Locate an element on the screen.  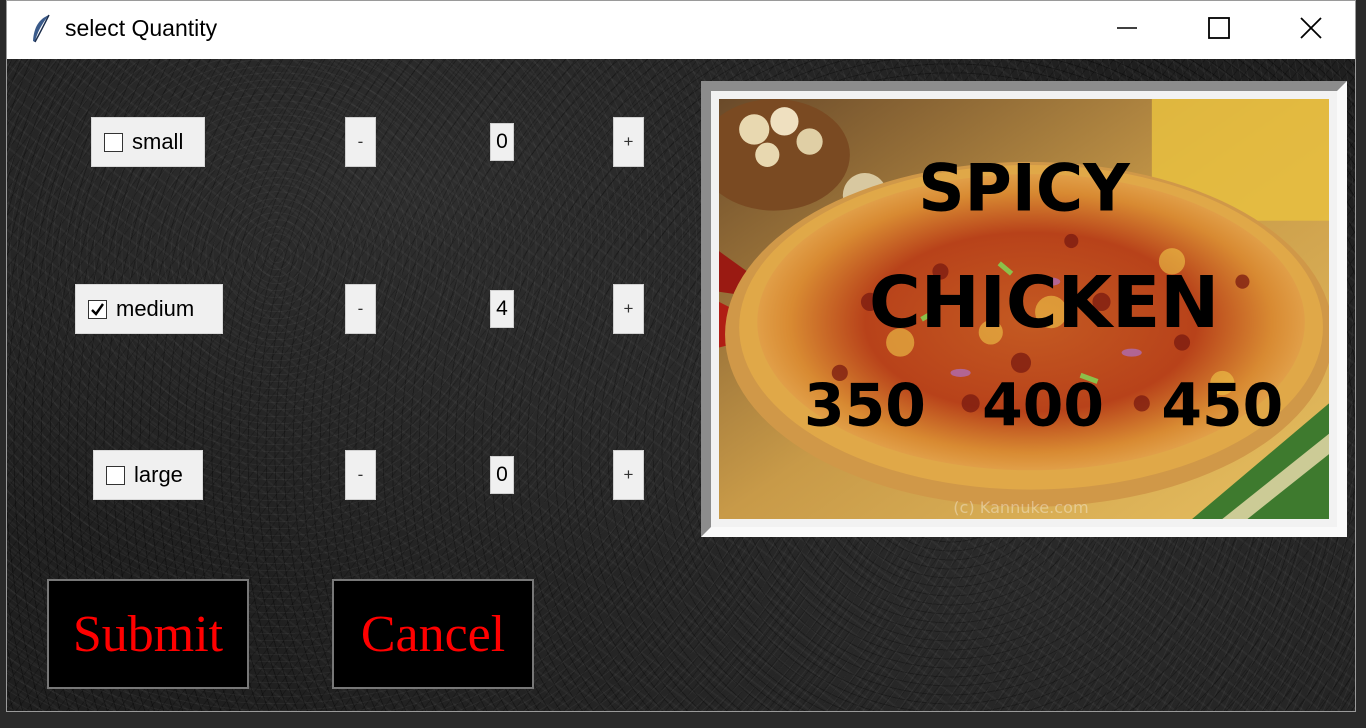
medium-increment-button: + is located at coordinates (628, 309).